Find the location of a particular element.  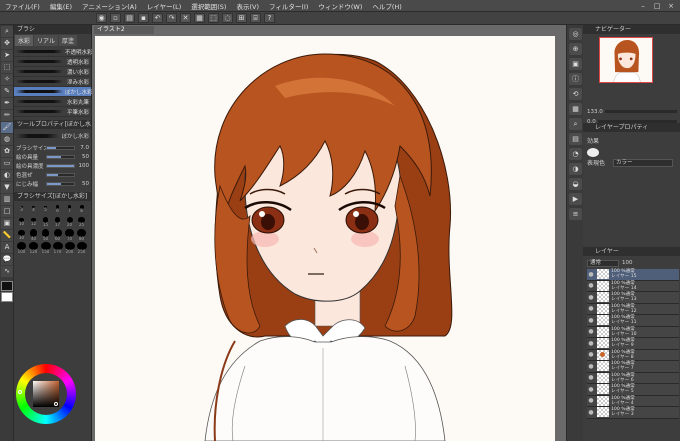

menu-layer: レイヤー(L) is located at coordinates (164, 6).